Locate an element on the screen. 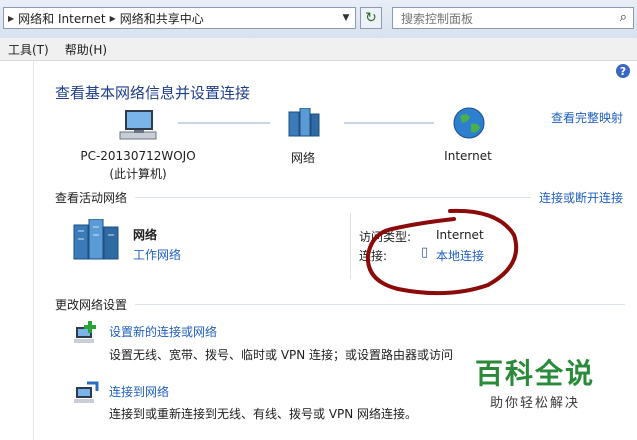 Image resolution: width=637 pixels, height=440 pixels. connect-disconnect-link: 连接或断开连接 is located at coordinates (581, 197).